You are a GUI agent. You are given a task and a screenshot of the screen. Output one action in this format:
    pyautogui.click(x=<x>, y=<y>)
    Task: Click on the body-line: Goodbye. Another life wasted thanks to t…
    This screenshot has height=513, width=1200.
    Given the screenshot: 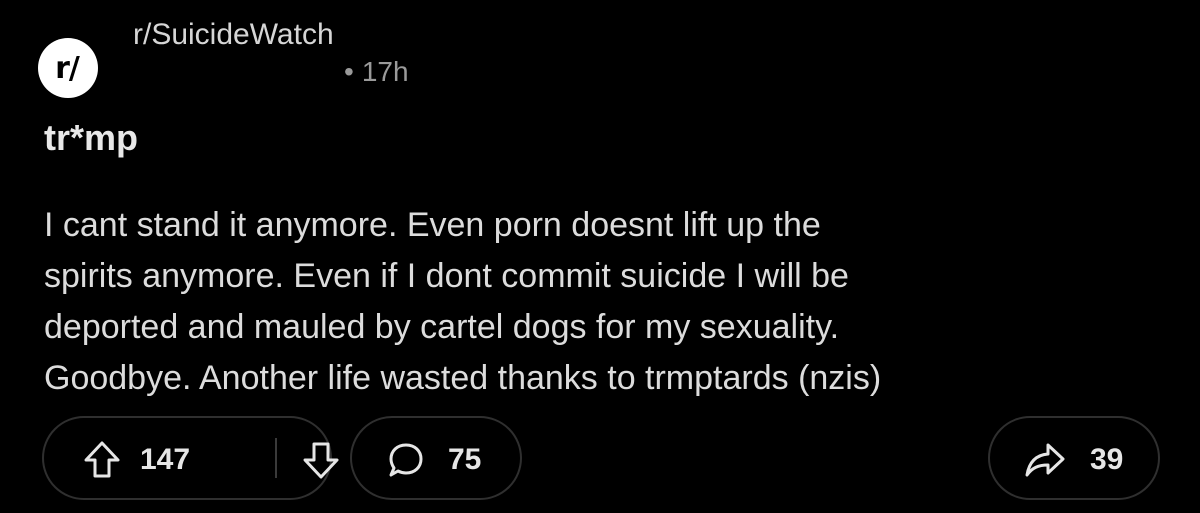 What is the action you would take?
    pyautogui.click(x=463, y=378)
    